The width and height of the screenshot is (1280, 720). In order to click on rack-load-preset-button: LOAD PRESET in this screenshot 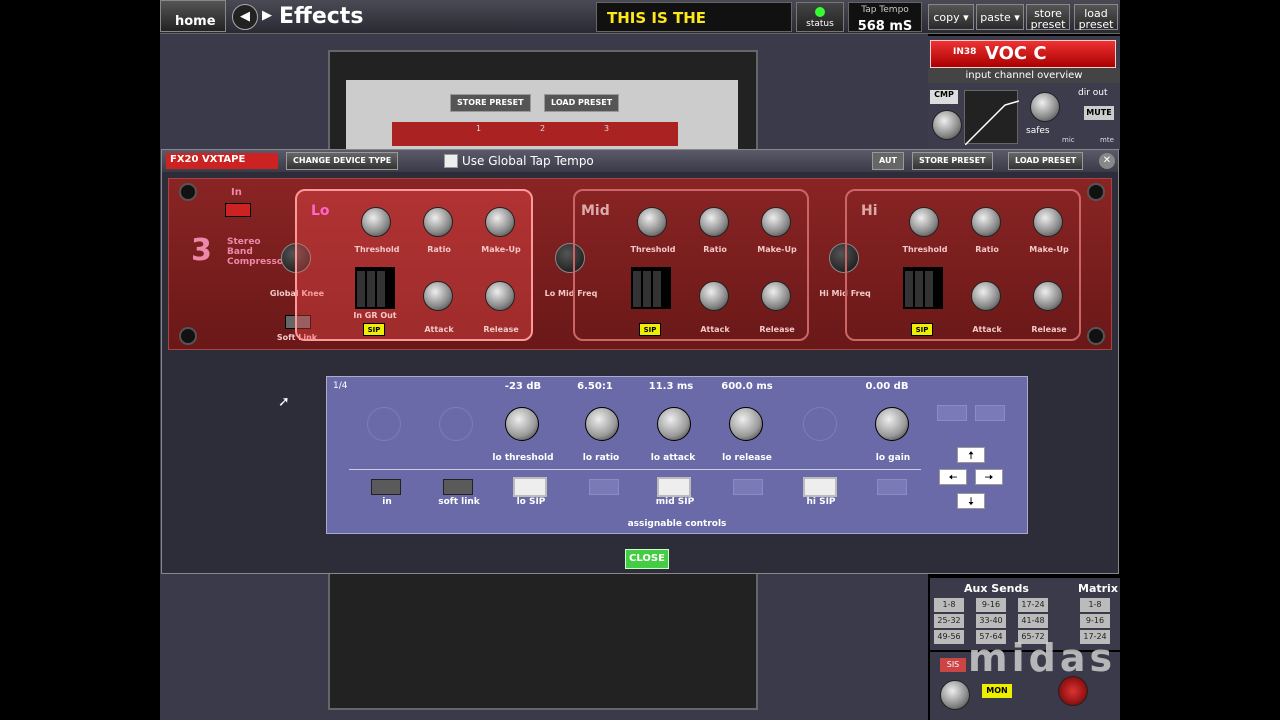, I will do `click(582, 103)`.